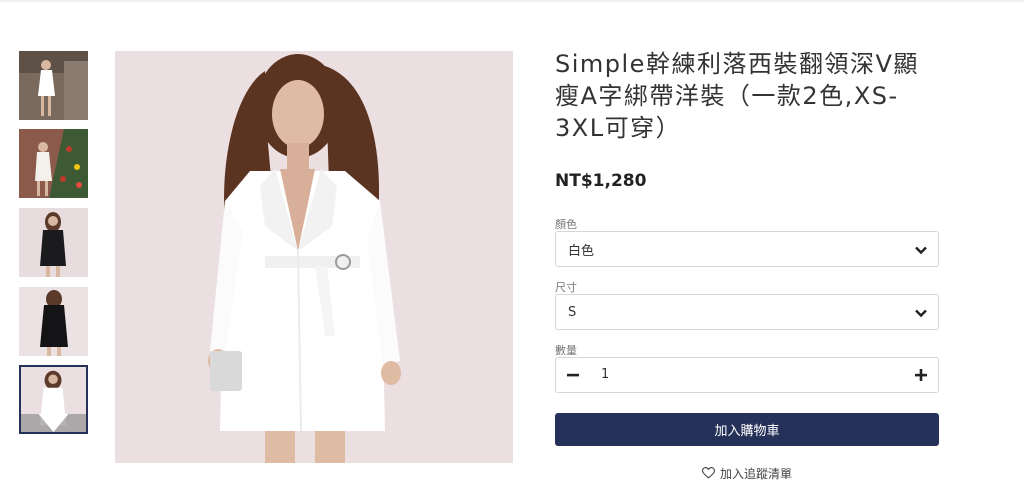 The height and width of the screenshot is (483, 1024). What do you see at coordinates (605, 374) in the screenshot?
I see `quantity-value: 1` at bounding box center [605, 374].